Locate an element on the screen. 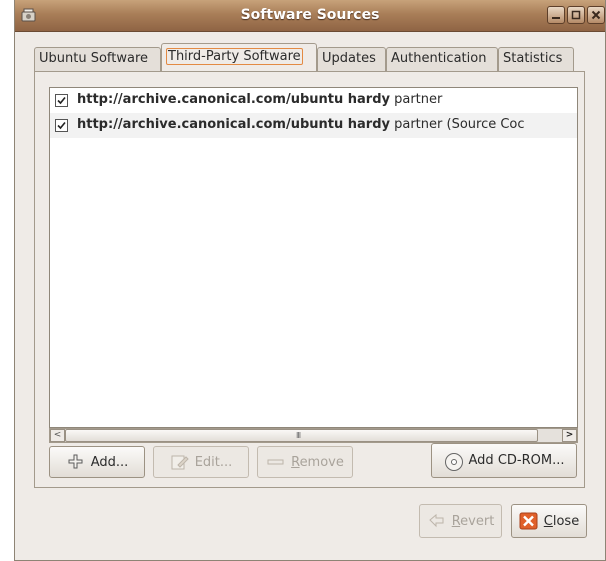  remove-label: Remove is located at coordinates (317, 462).